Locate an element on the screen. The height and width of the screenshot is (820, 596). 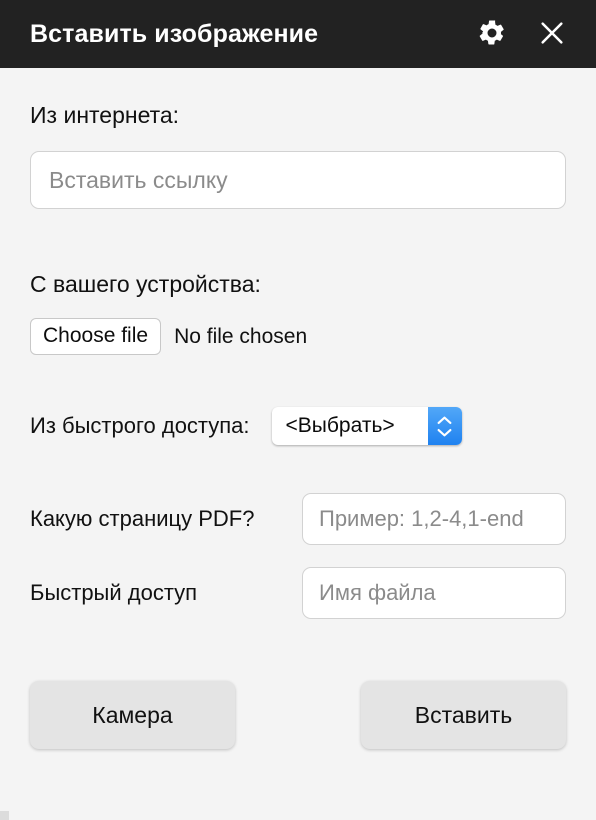
quick-access-select-label: Из быстрого доступа: is located at coordinates (140, 426).